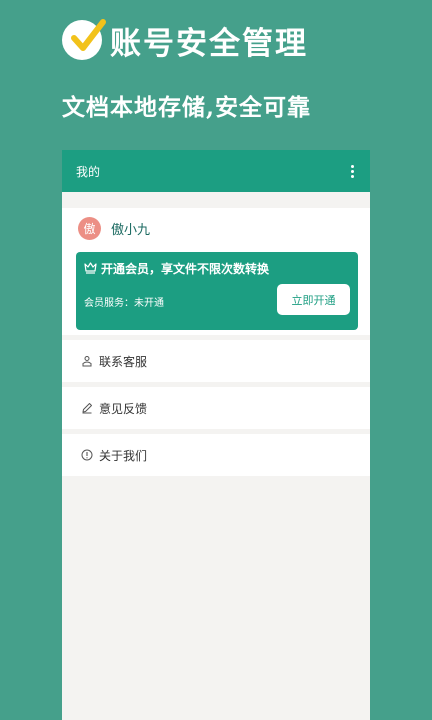 The width and height of the screenshot is (432, 720). I want to click on menu-item-label: 关于我们, so click(123, 455).